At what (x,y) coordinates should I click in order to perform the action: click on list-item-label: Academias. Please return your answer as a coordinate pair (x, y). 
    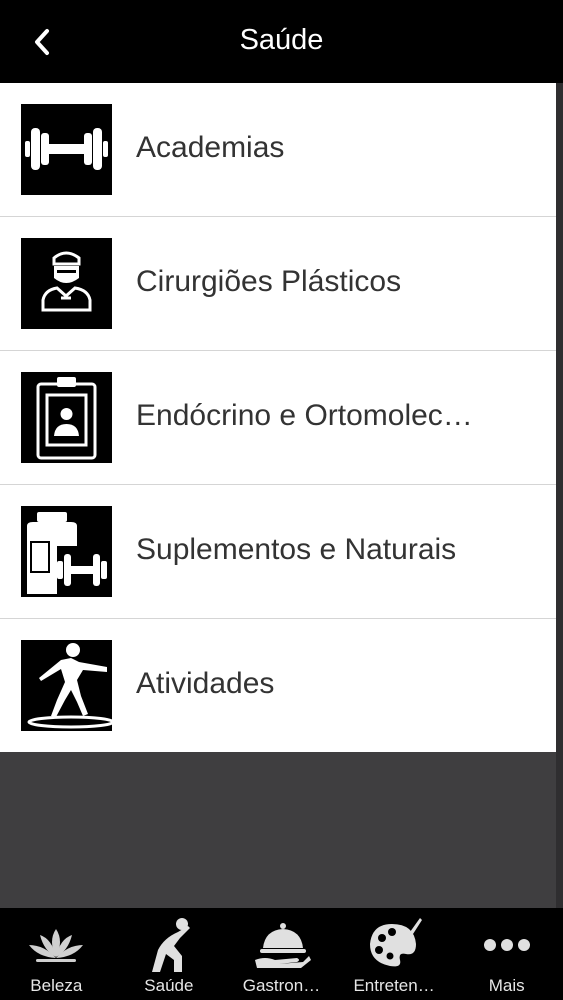
    Looking at the image, I should click on (210, 147).